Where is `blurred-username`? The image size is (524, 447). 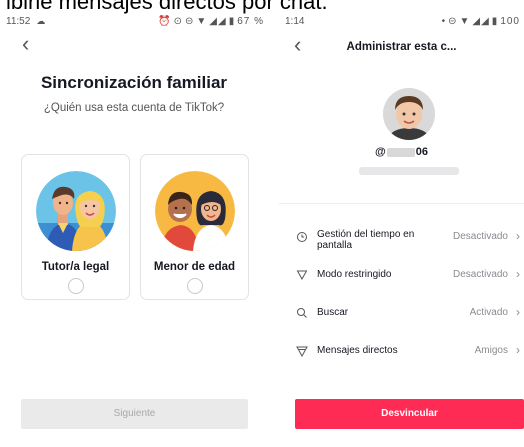
blurred-username is located at coordinates (400, 152).